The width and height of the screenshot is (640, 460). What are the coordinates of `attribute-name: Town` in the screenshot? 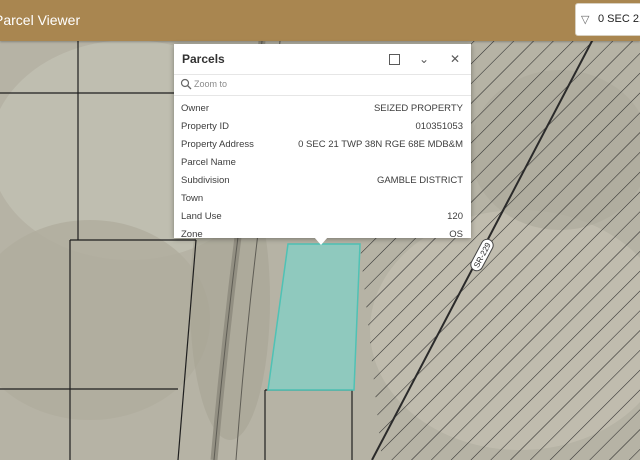 It's located at (192, 198).